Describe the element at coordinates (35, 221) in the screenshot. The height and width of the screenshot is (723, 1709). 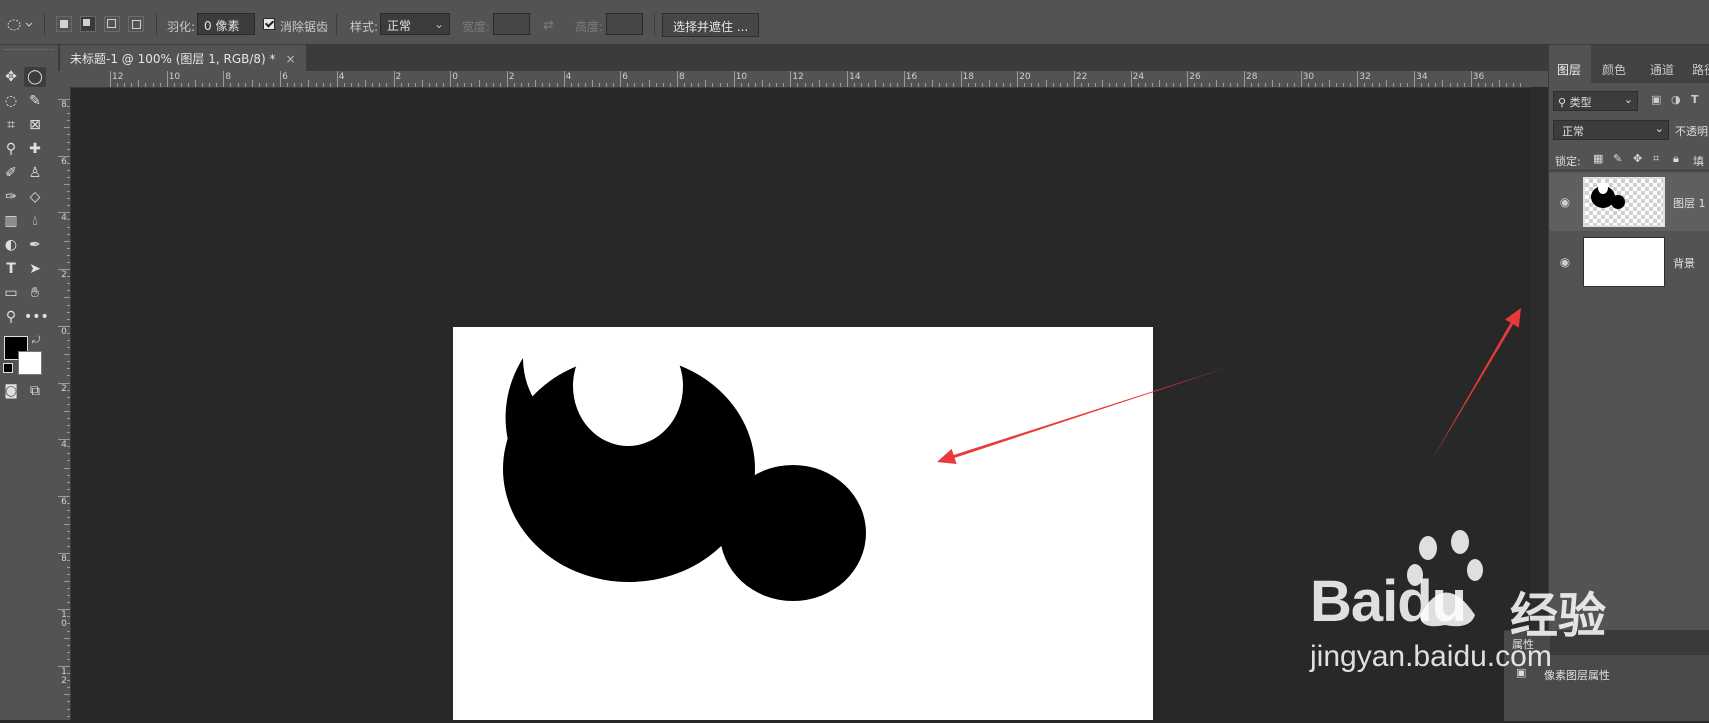
I see `blur-tool-icon: 💧︎` at that location.